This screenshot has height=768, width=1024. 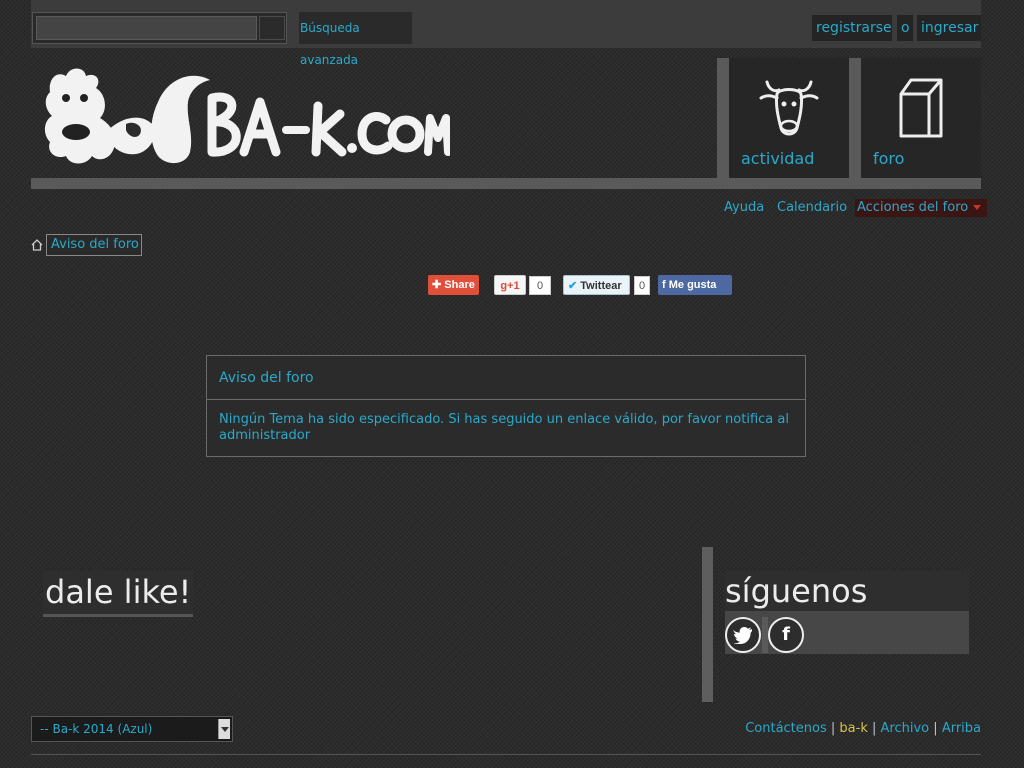 I want to click on contact-link: Contáctenos, so click(x=786, y=728).